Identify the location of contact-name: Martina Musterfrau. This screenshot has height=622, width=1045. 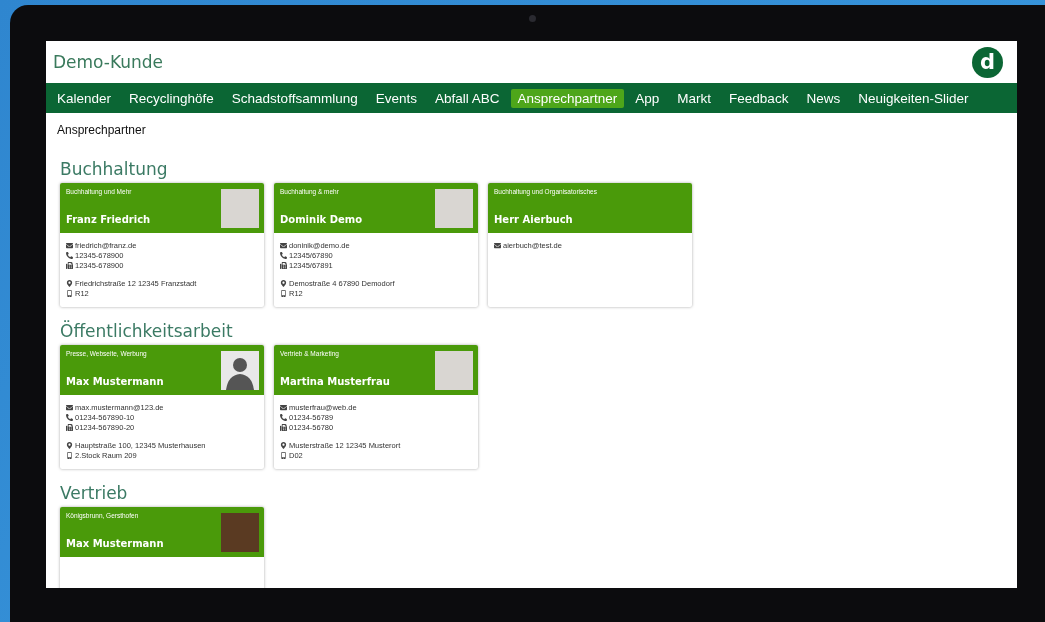
(335, 381).